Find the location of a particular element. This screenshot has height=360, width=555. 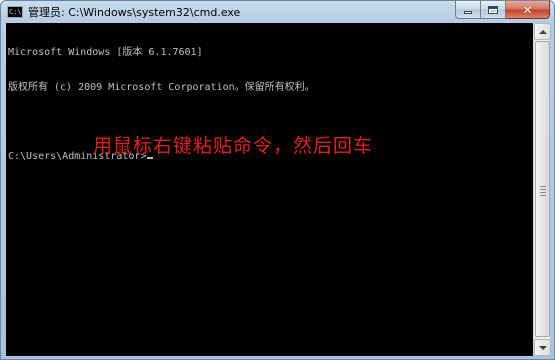

minimize-button is located at coordinates (468, 10).